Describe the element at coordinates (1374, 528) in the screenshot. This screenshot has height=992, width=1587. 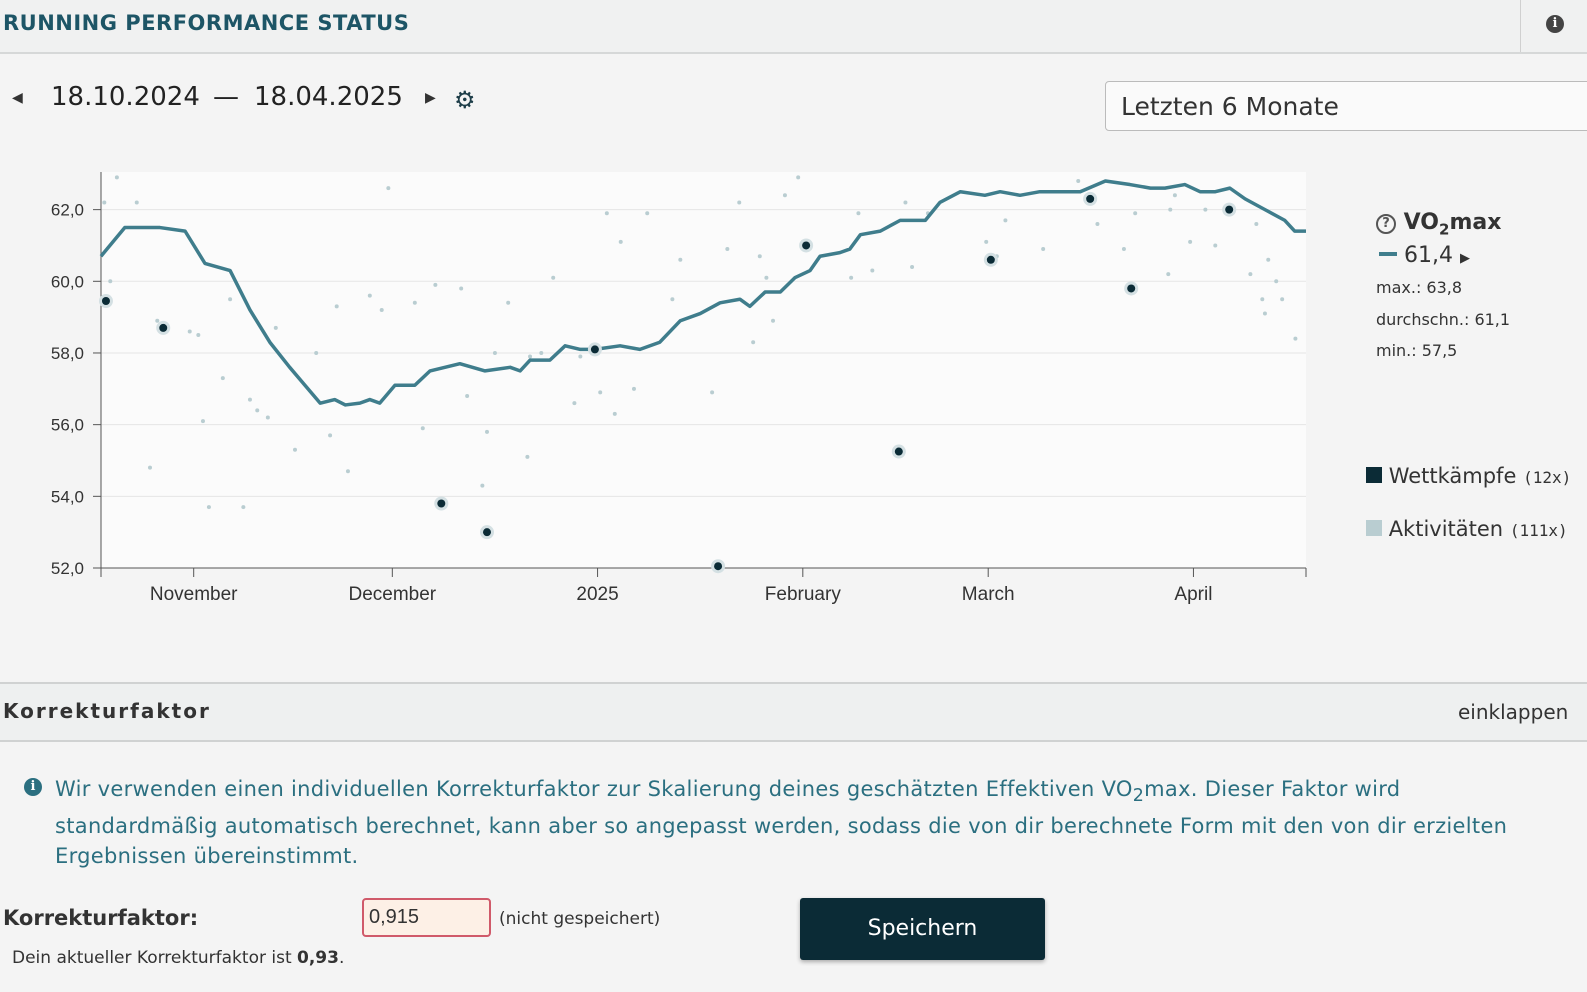
I see `activity-swatch` at that location.